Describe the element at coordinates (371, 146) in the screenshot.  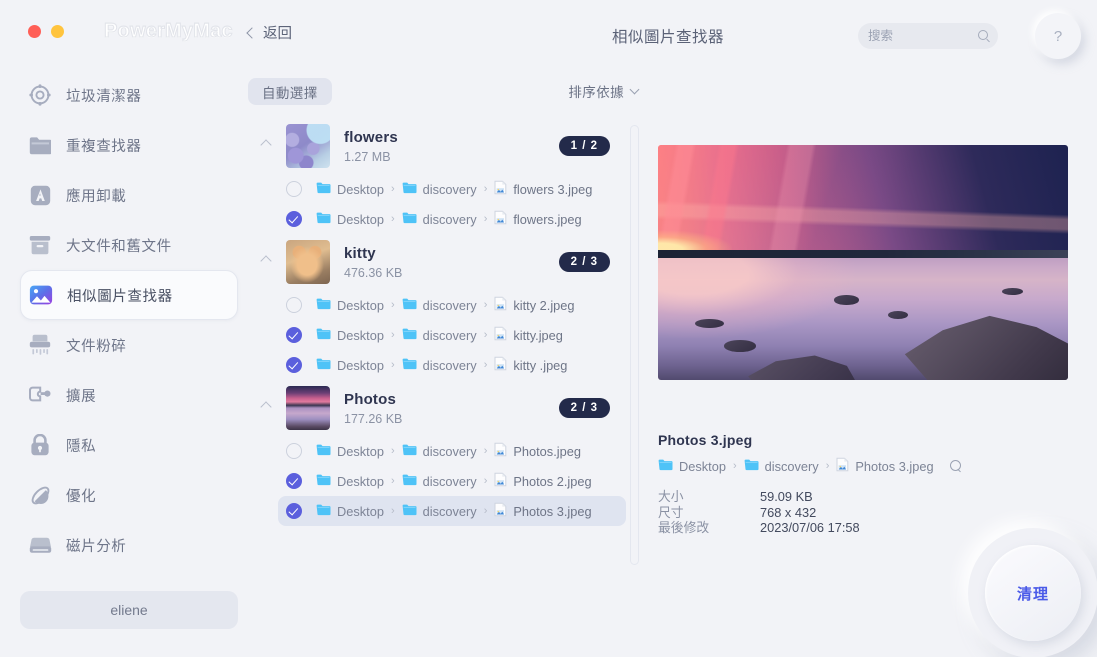
I see `group-meta: flowers 1.27 MB` at that location.